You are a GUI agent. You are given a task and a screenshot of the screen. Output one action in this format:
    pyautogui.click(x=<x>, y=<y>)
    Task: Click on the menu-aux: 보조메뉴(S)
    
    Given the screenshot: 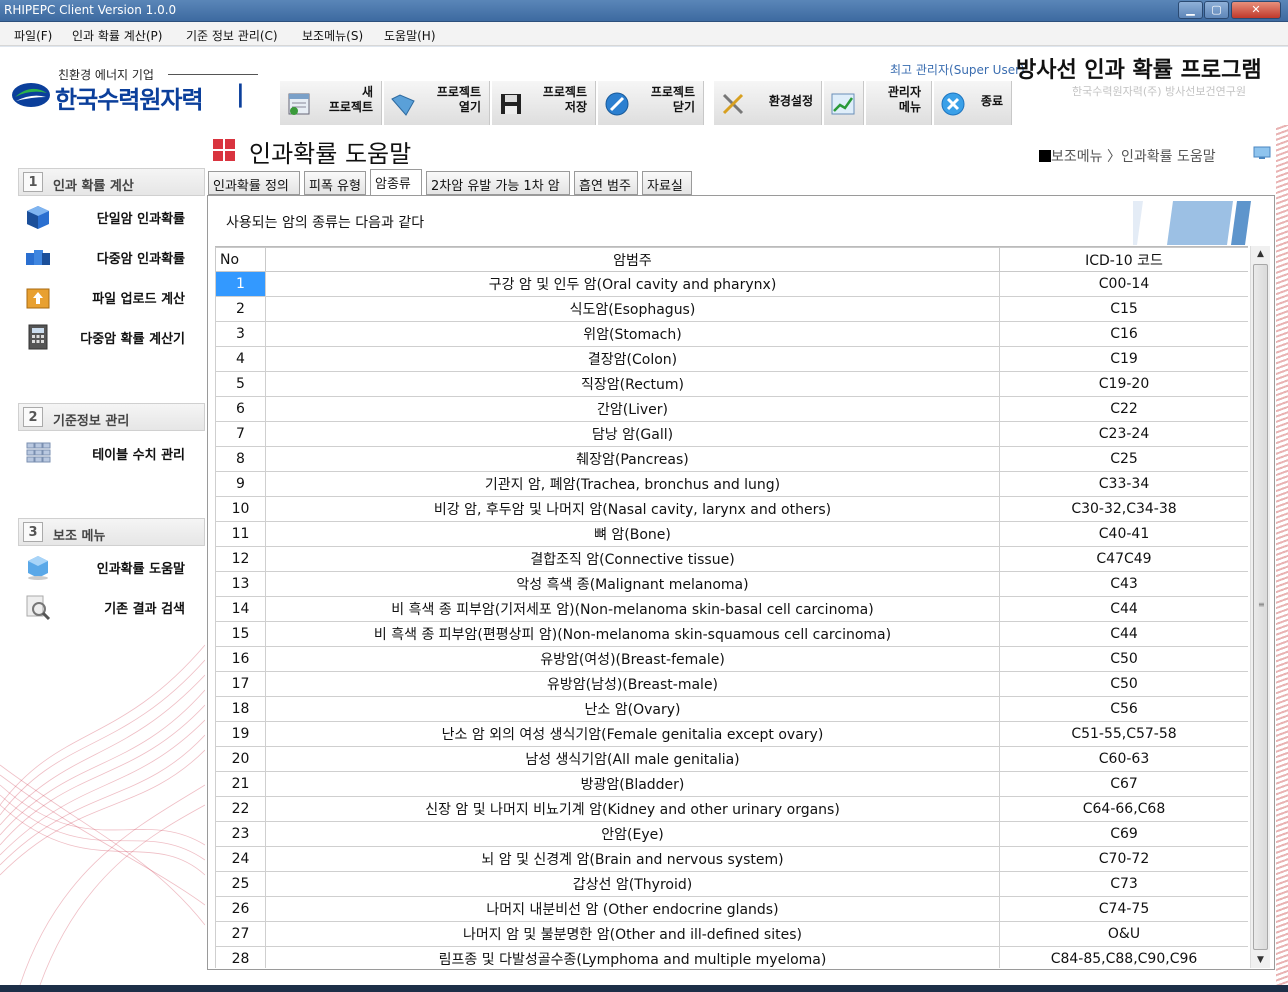 What is the action you would take?
    pyautogui.click(x=332, y=35)
    